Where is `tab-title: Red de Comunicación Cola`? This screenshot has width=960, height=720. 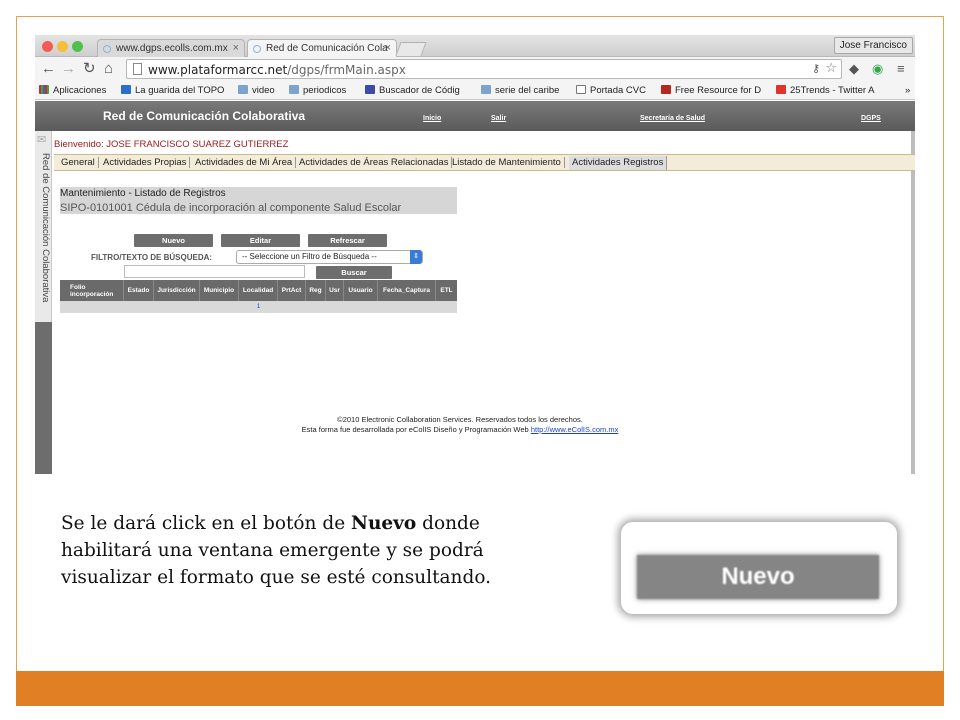
tab-title: Red de Comunicación Cola is located at coordinates (327, 48).